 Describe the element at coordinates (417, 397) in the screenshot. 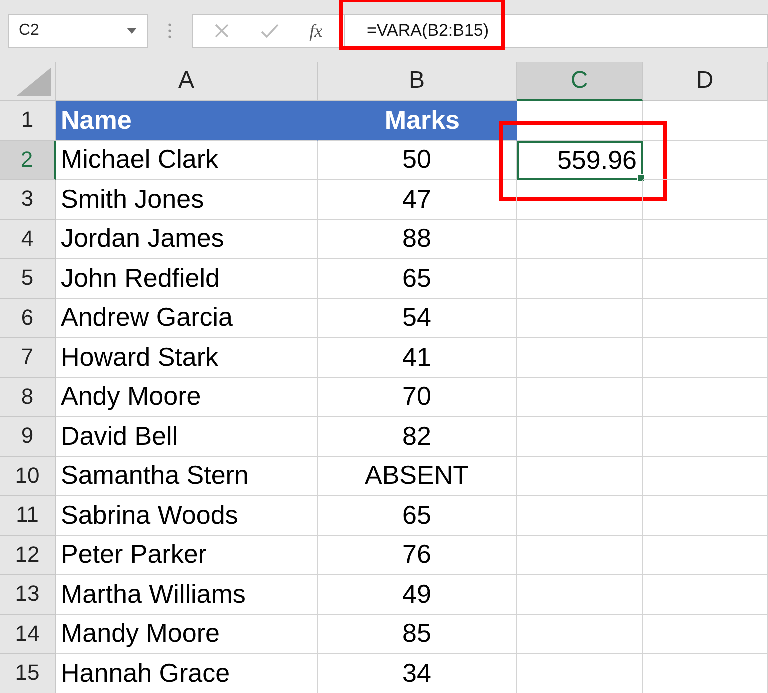

I see `table-cell: 70` at that location.